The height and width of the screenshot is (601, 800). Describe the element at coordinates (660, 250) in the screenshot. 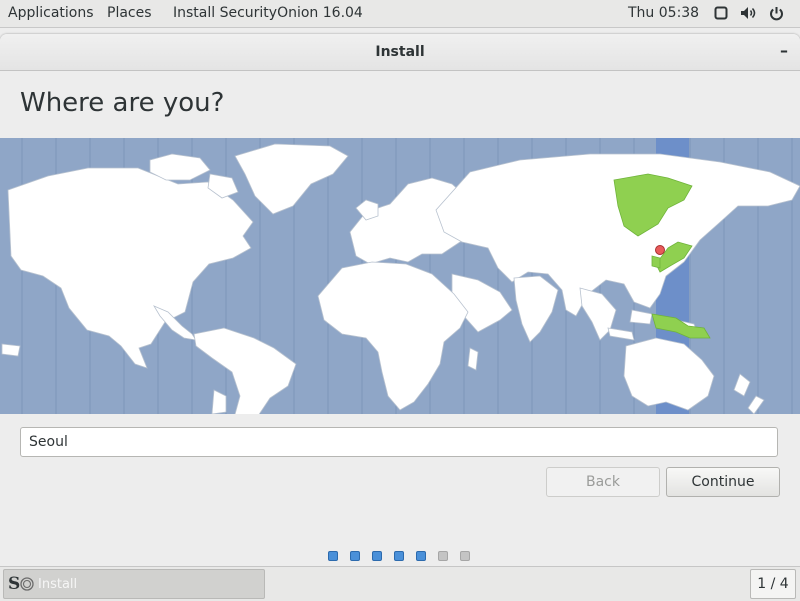

I see `location-marker` at that location.